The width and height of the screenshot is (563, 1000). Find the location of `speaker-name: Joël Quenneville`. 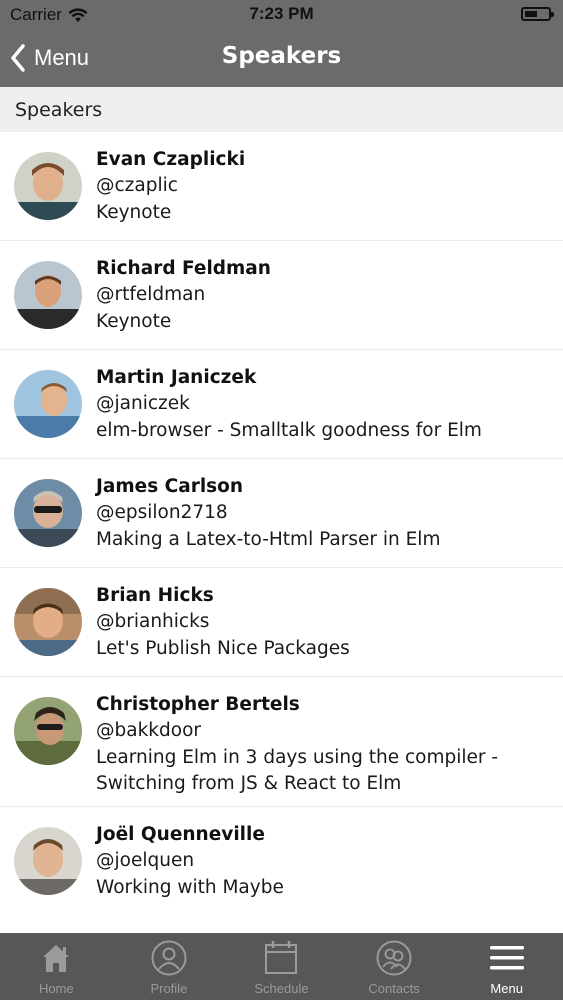

speaker-name: Joël Quenneville is located at coordinates (180, 834).